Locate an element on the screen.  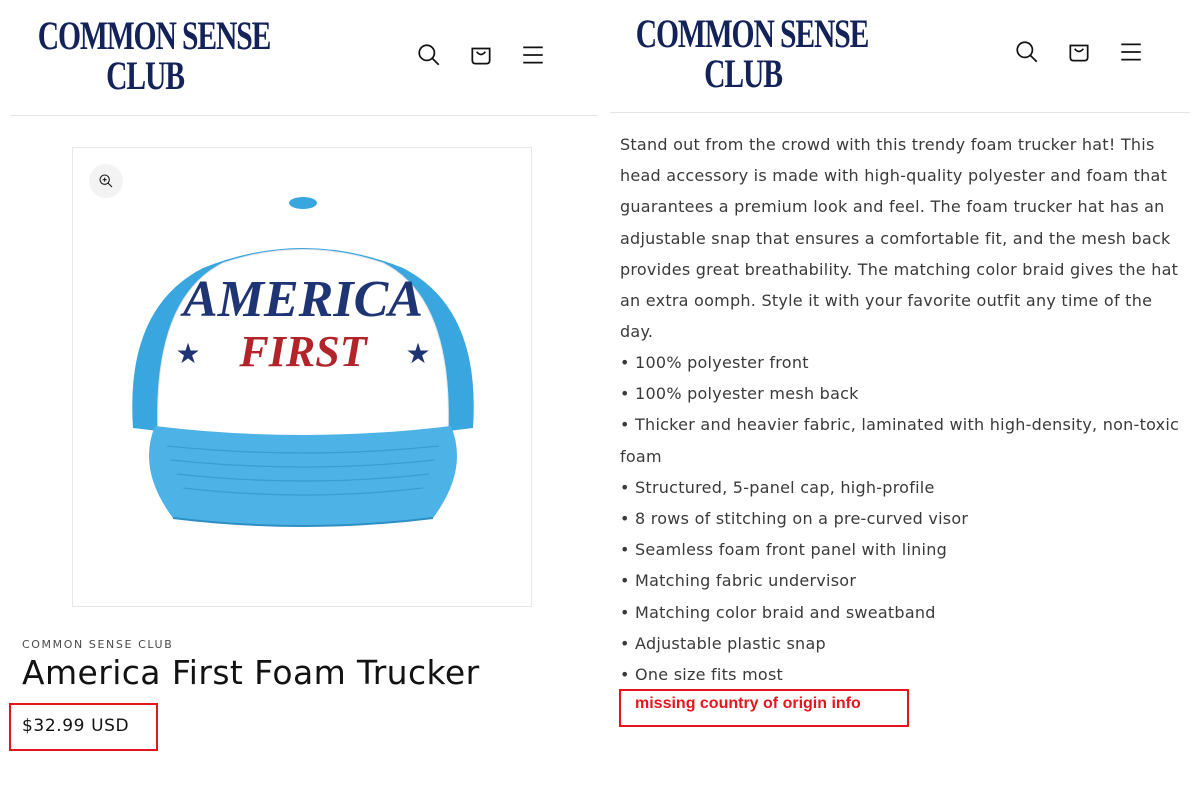
price-highlight-box is located at coordinates (83, 727).